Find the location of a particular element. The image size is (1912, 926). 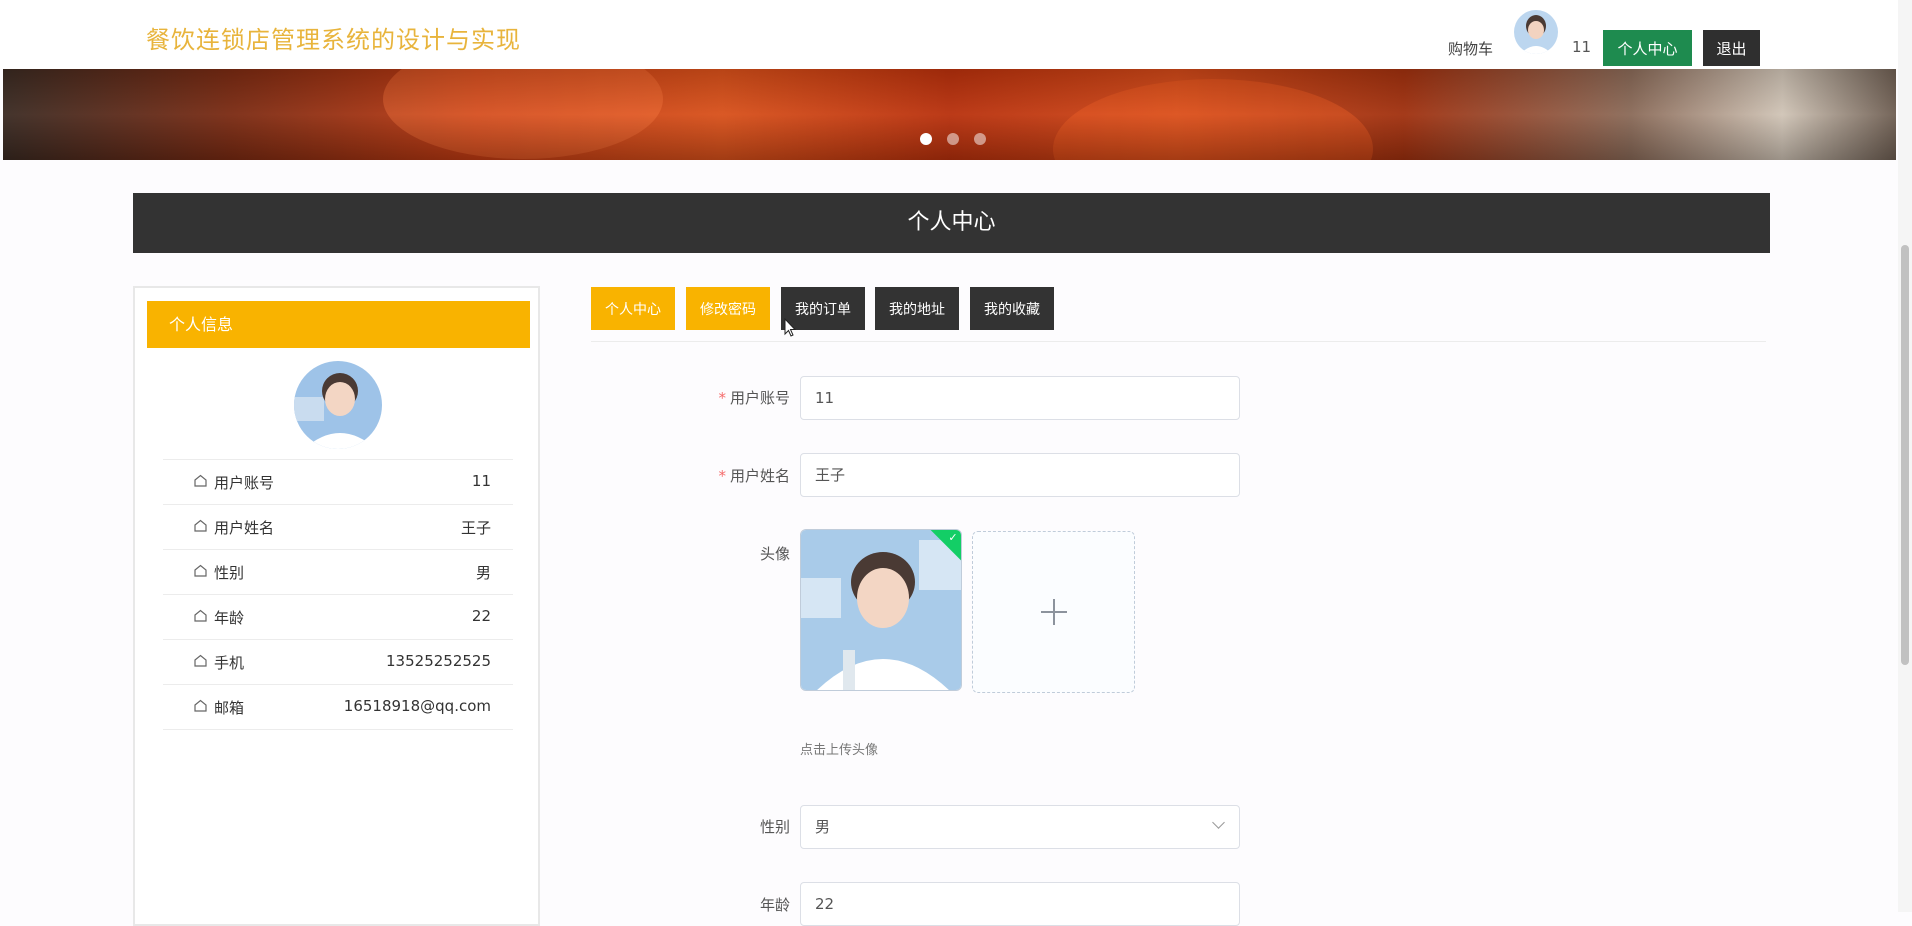

info-label: 性别 is located at coordinates (229, 573).